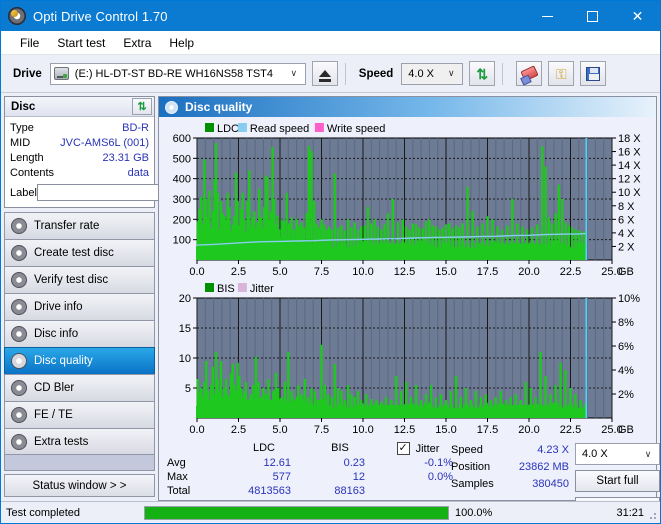 This screenshot has height=524, width=661. What do you see at coordinates (321, 272) in the screenshot?
I see `svg-text: 7.5` at bounding box center [321, 272].